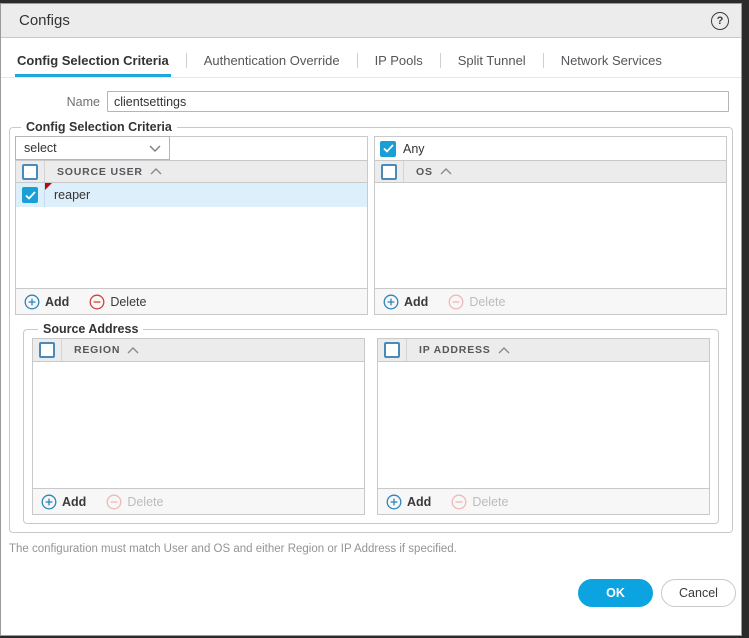  I want to click on ip-address-footer: Add Delete, so click(543, 501).